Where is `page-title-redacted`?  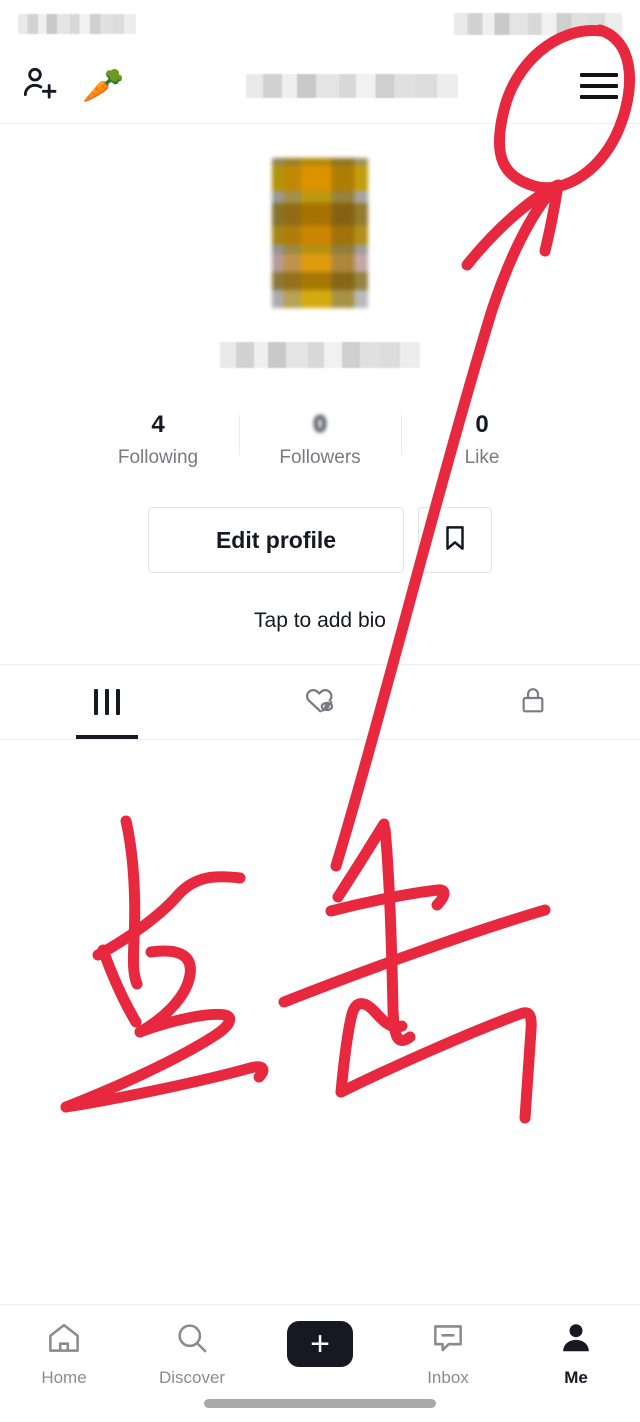 page-title-redacted is located at coordinates (352, 85).